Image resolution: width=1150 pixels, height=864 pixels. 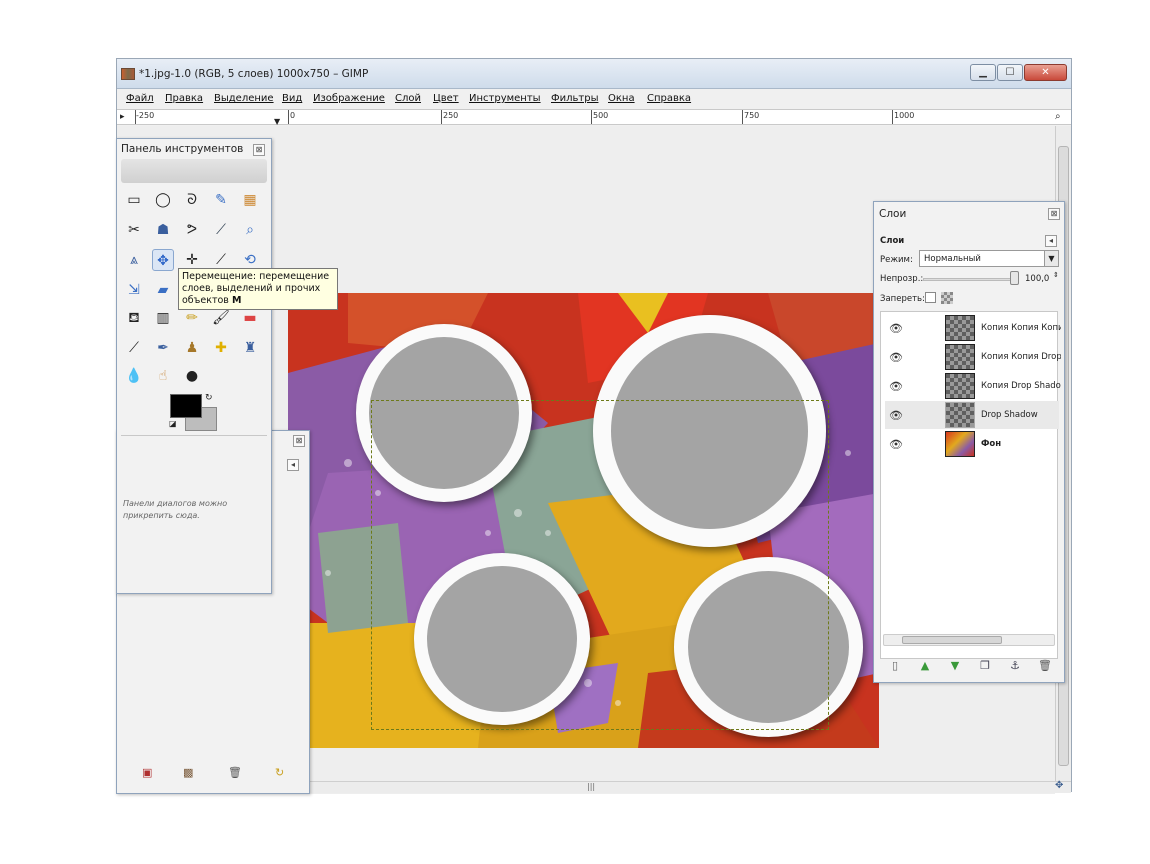 What do you see at coordinates (1037, 279) in the screenshot?
I see `opacity-value: 100,0` at bounding box center [1037, 279].